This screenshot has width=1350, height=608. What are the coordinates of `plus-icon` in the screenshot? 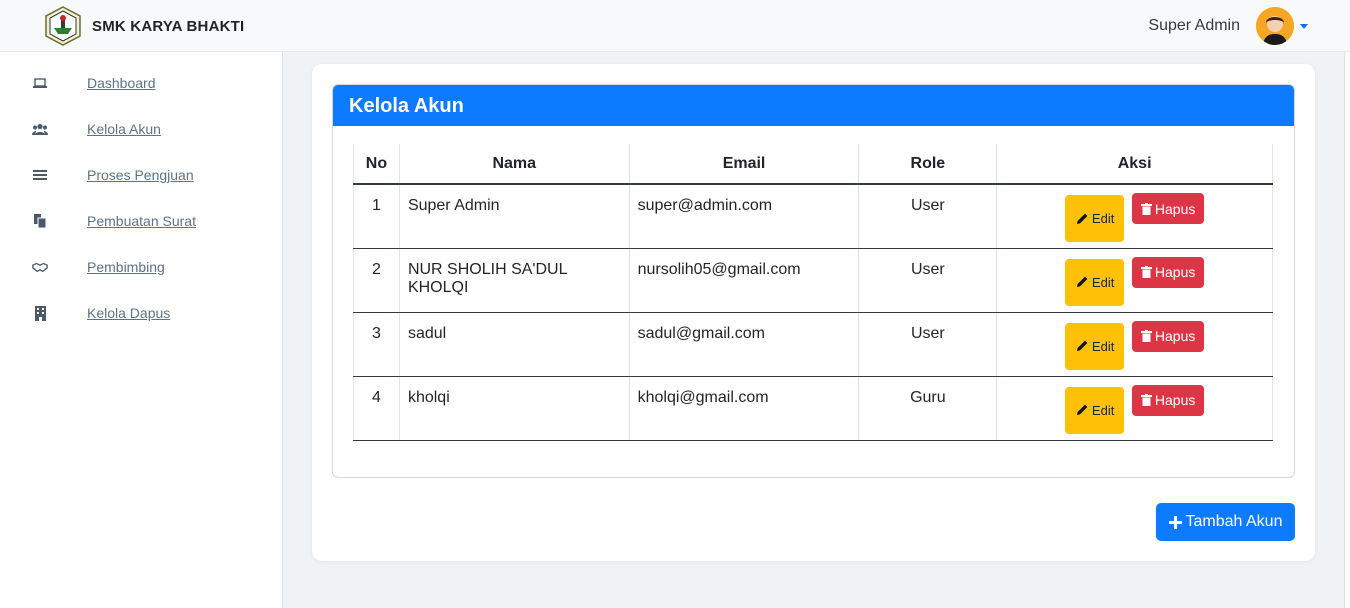 It's located at (1175, 522).